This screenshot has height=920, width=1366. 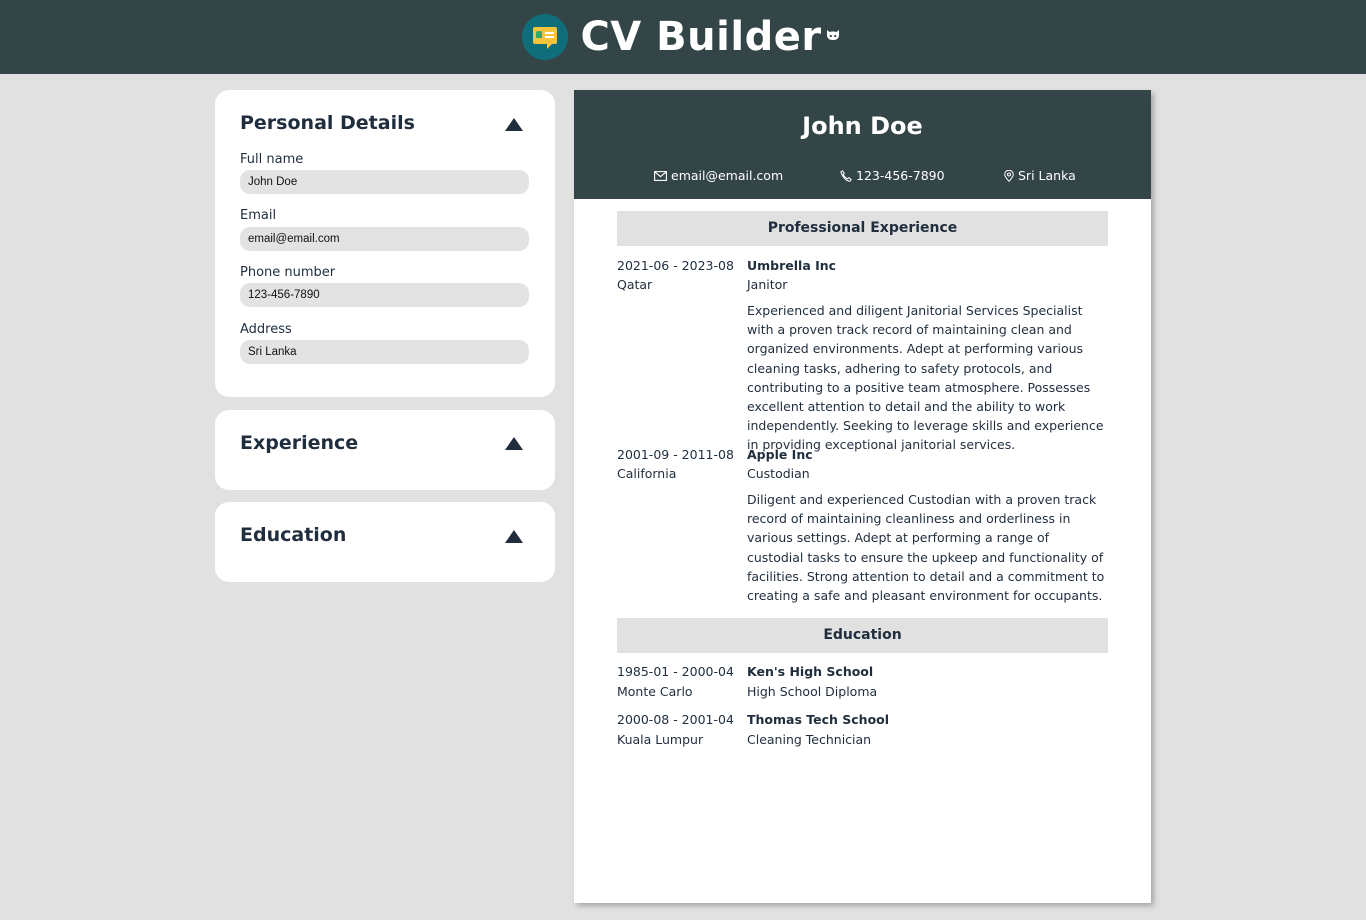 What do you see at coordinates (385, 450) in the screenshot?
I see `experience-panel: Experience` at bounding box center [385, 450].